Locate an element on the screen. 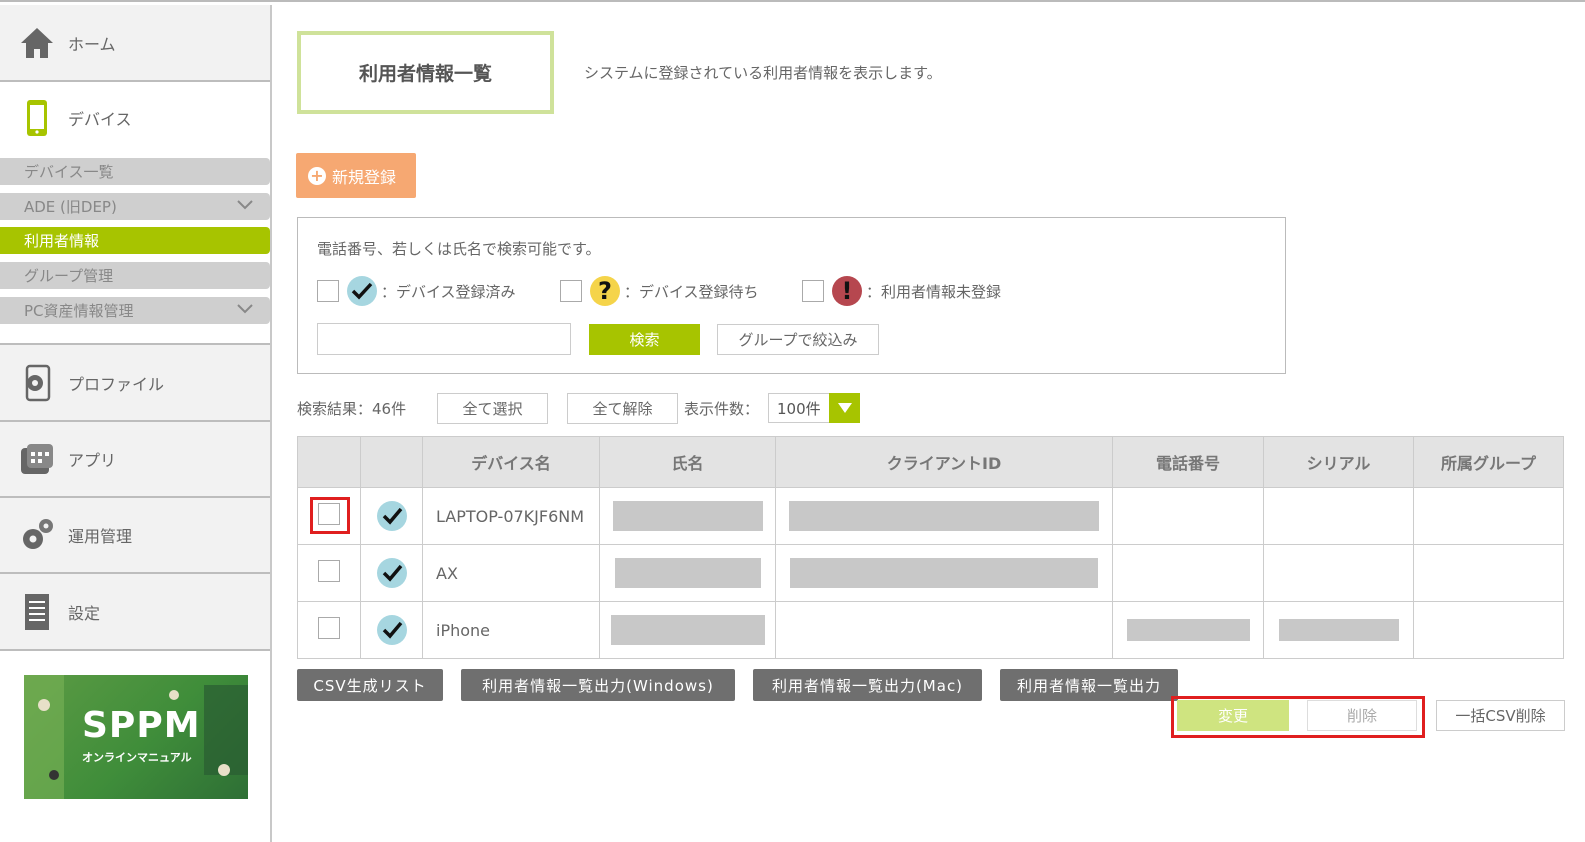 Image resolution: width=1585 pixels, height=842 pixels. legend-pending: ? ：デバイス登録待ち is located at coordinates (659, 291).